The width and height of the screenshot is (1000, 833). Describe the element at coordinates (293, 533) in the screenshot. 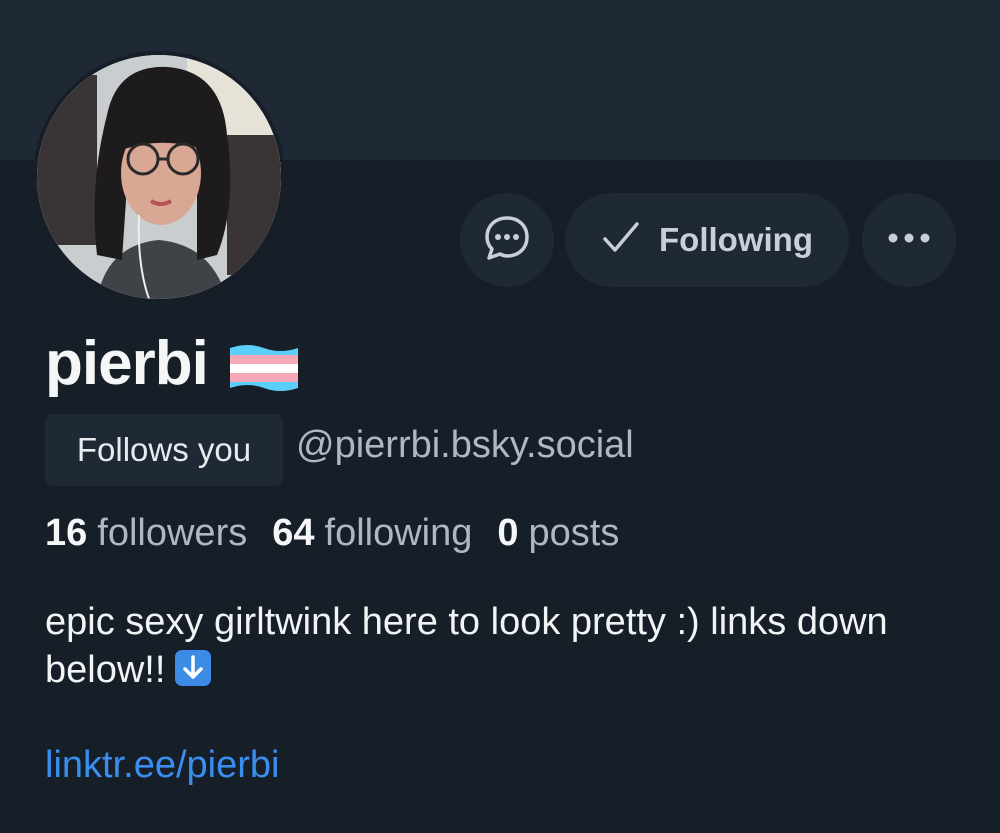

I see `following-count: 64` at that location.